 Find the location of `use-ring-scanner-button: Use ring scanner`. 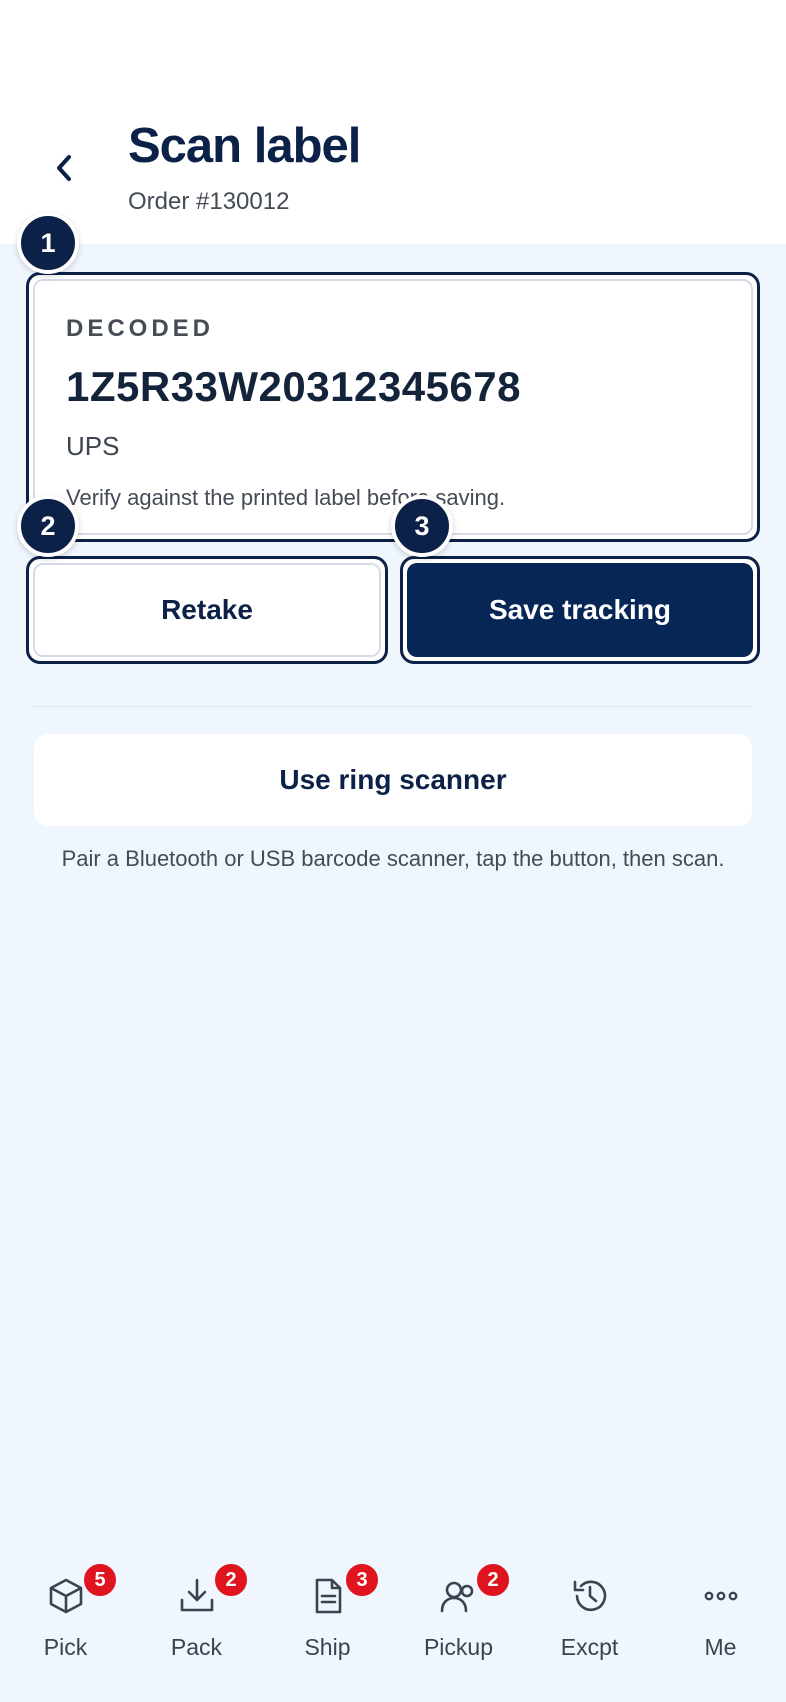

use-ring-scanner-button: Use ring scanner is located at coordinates (393, 780).